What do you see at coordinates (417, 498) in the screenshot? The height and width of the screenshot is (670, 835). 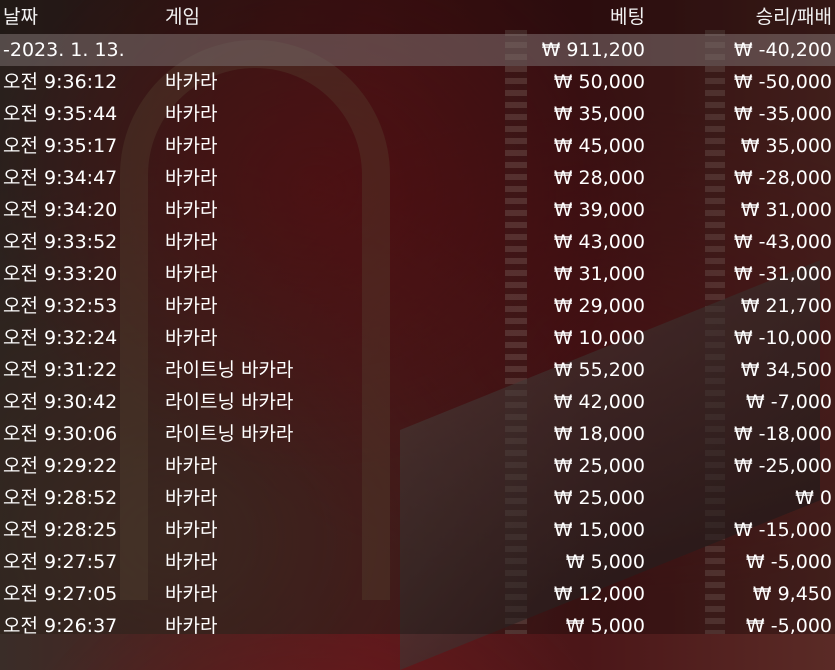 I see `table-row: 오전 9:28:52 바카라 ₩ 25,000 ₩ 0` at bounding box center [417, 498].